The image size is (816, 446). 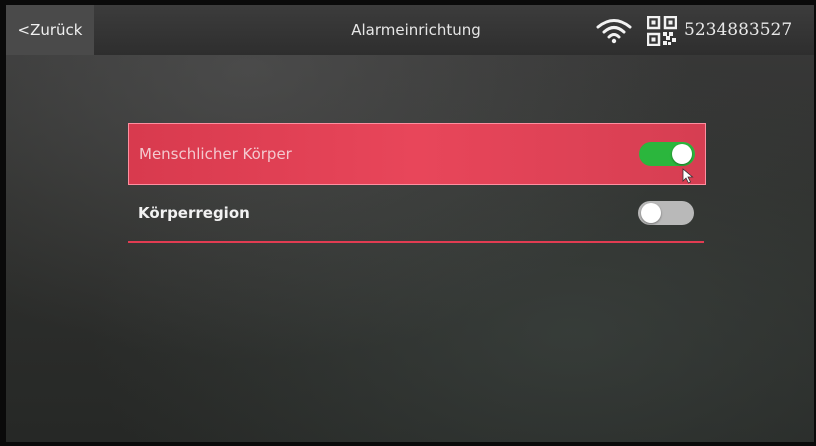 I want to click on device-id: 5234883527, so click(x=738, y=30).